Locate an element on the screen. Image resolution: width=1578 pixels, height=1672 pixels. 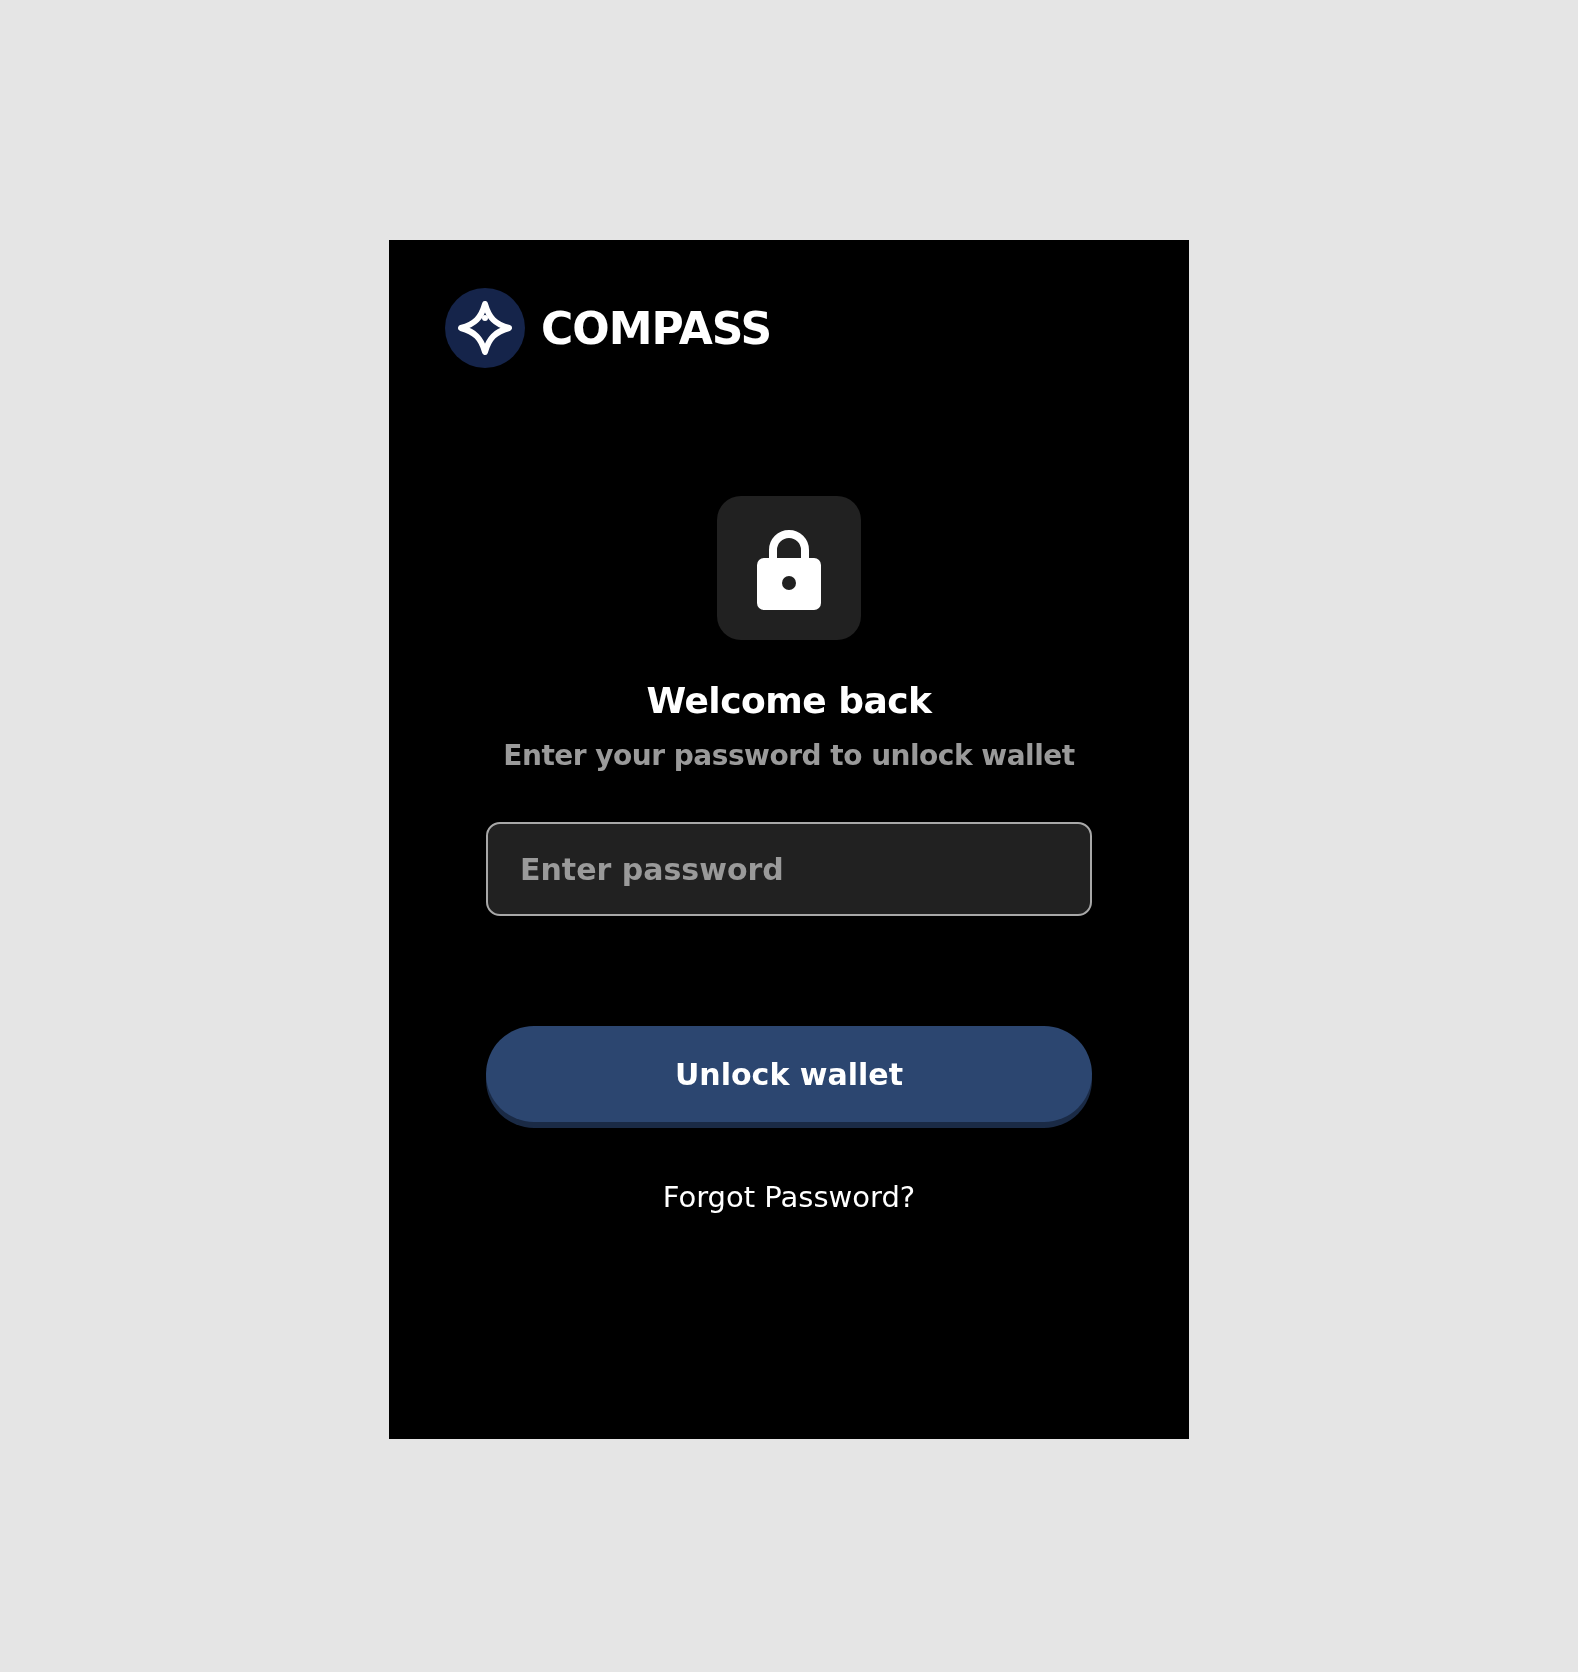
password-field: Enter password is located at coordinates (789, 869).